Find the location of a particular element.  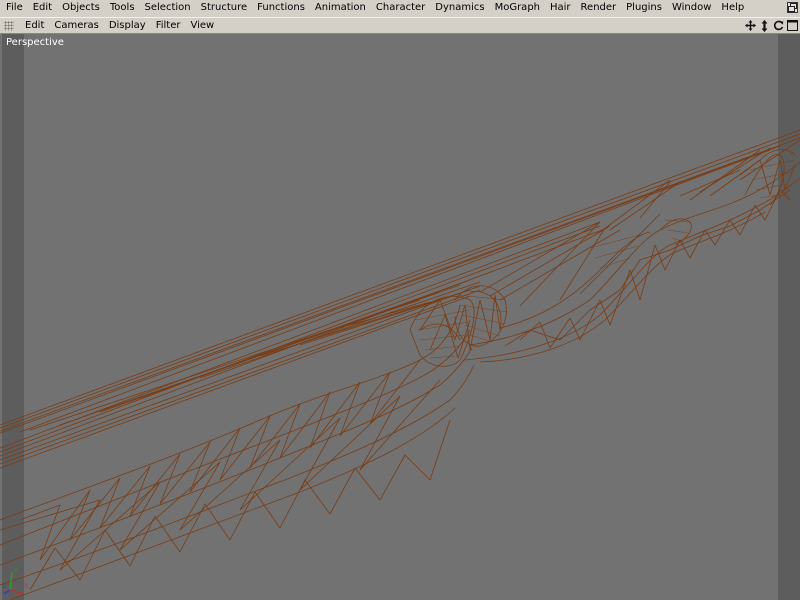

view-menu-cameras: Cameras is located at coordinates (76, 25).